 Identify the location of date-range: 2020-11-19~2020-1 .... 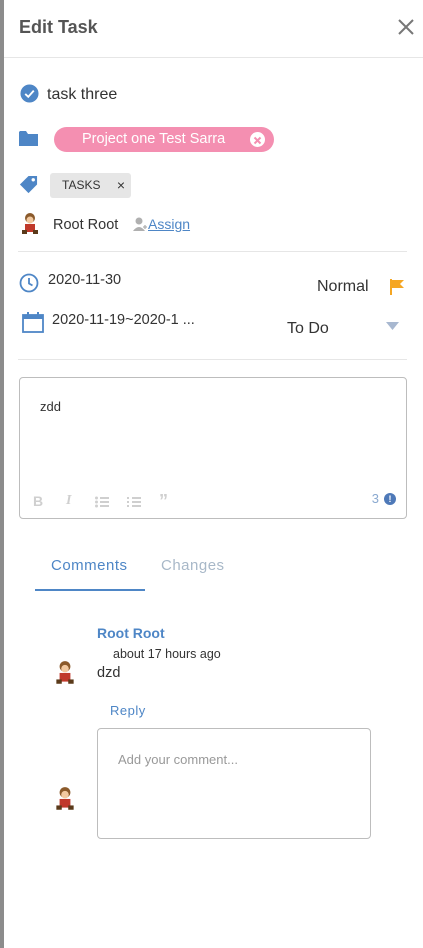
(123, 320).